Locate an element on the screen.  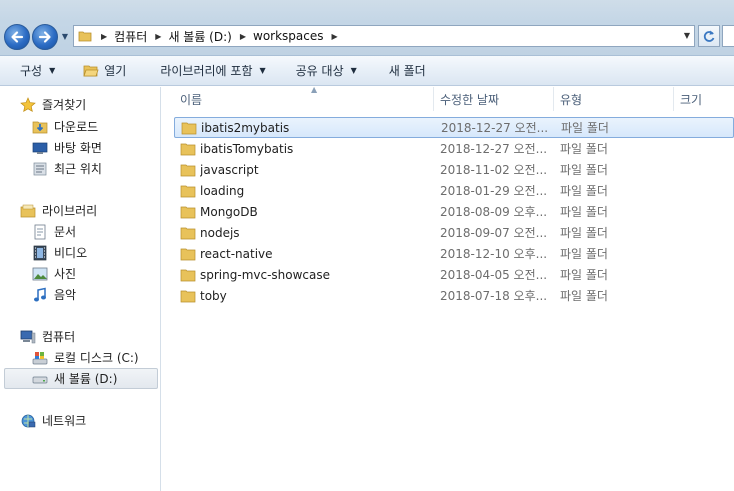
forward-button is located at coordinates (45, 37).